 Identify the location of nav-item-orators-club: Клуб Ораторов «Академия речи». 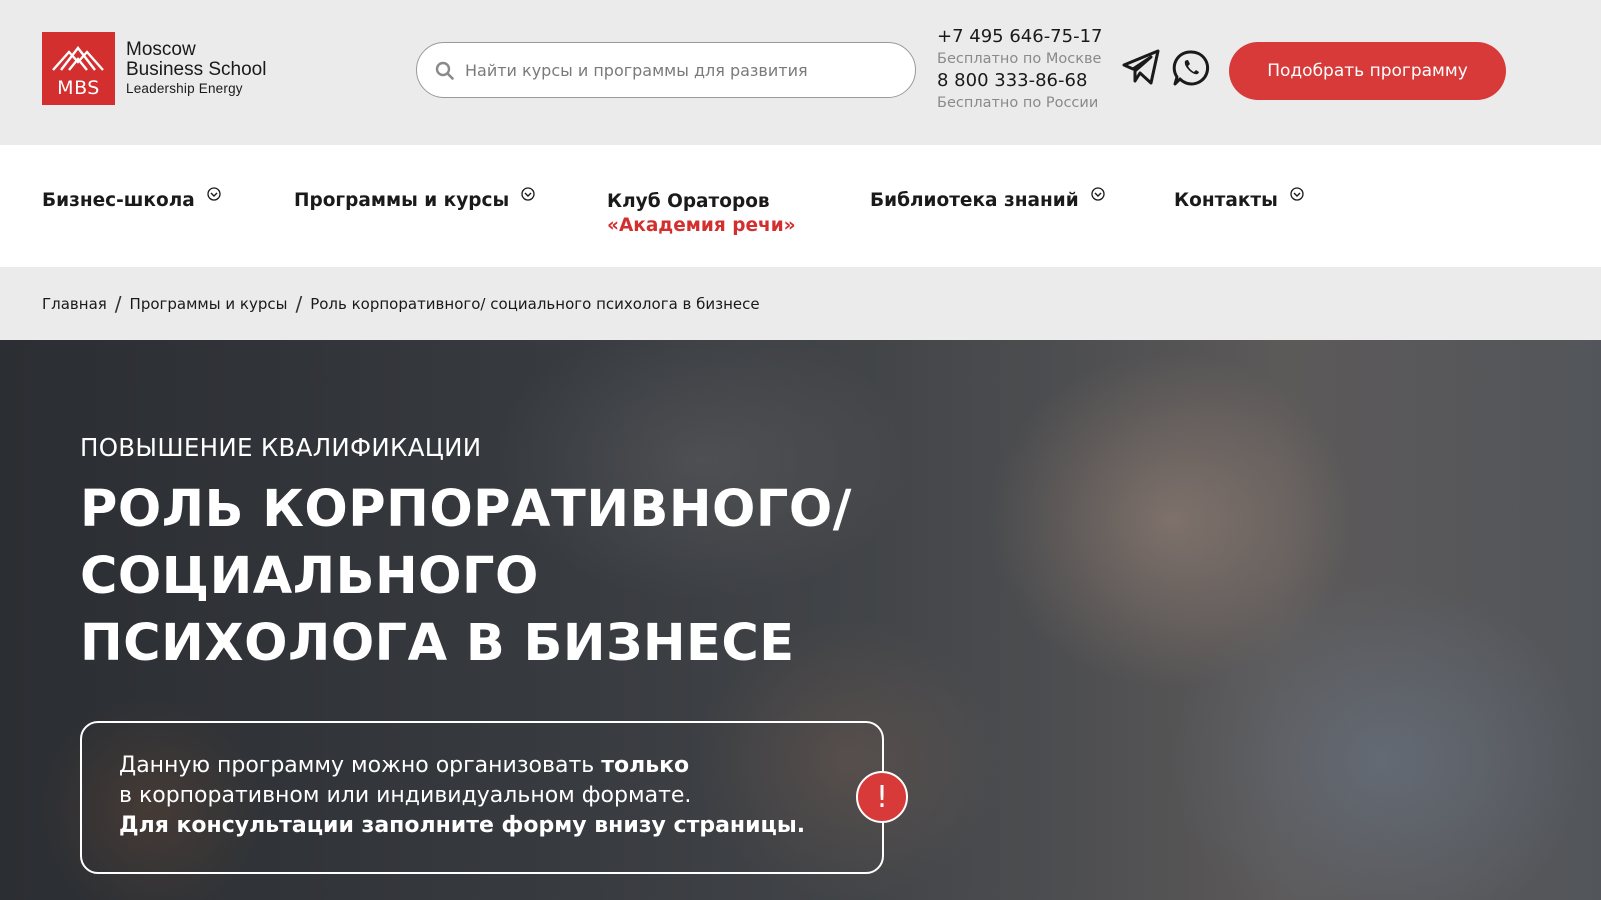
(701, 214).